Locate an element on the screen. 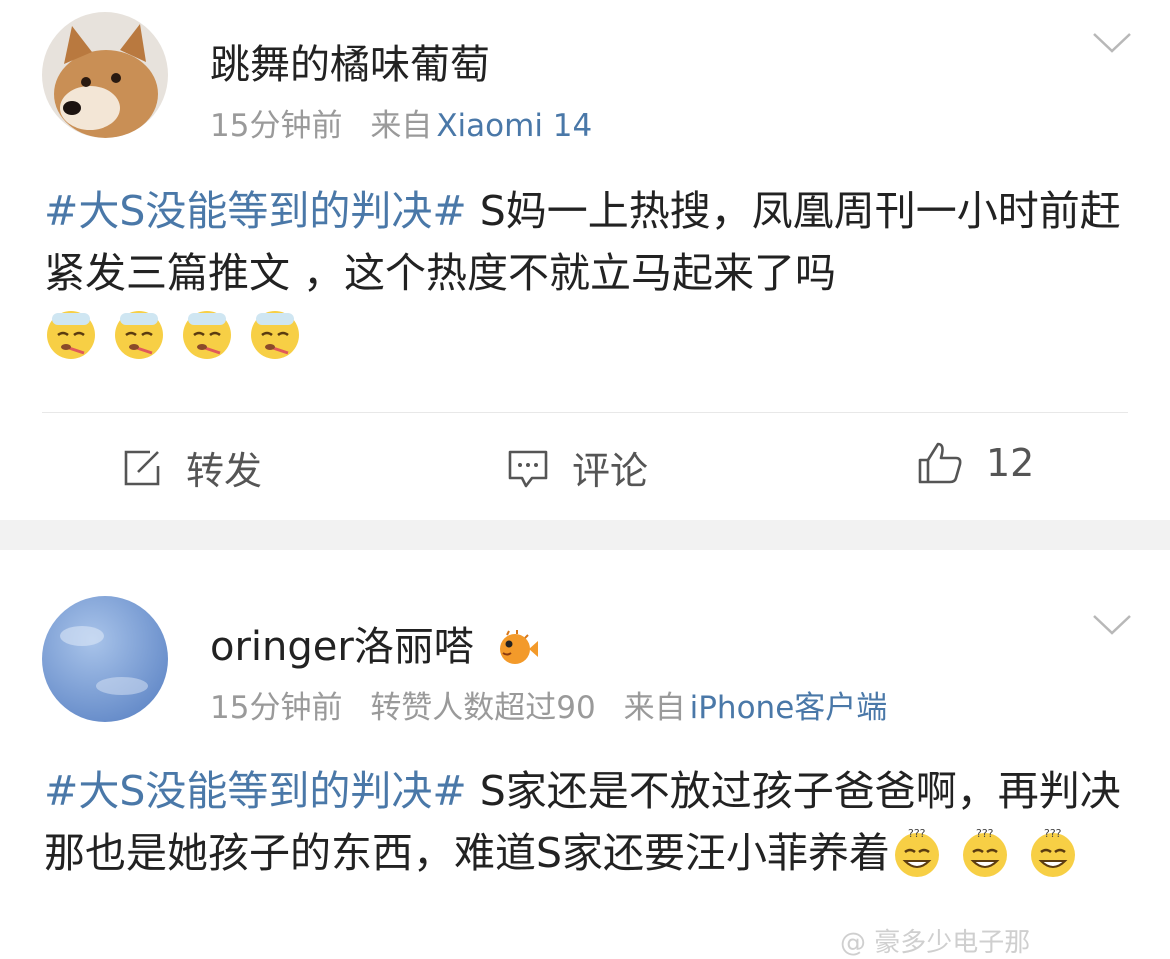 Image resolution: width=1170 pixels, height=959 pixels. repost-threshold: 转赞人数超过90 is located at coordinates (483, 708).